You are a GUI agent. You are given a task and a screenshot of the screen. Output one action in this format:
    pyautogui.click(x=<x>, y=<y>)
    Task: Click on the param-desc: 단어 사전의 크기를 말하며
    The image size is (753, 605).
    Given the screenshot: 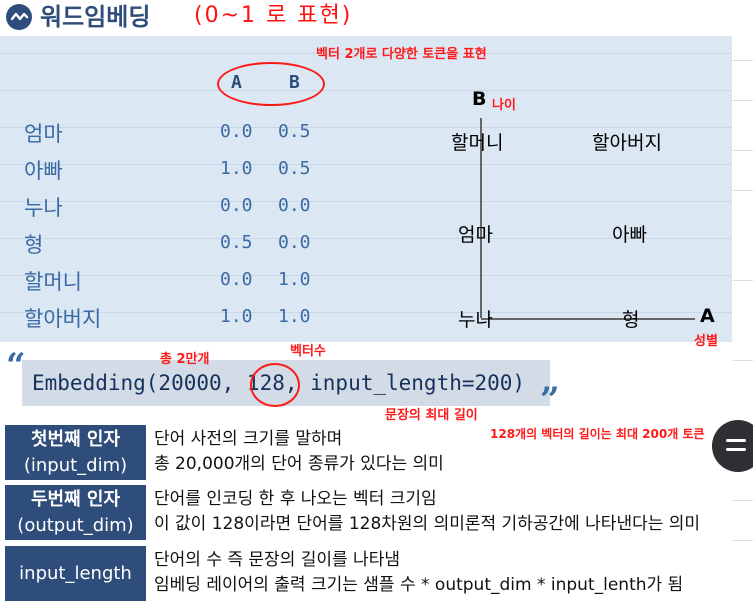 What is the action you would take?
    pyautogui.click(x=248, y=439)
    